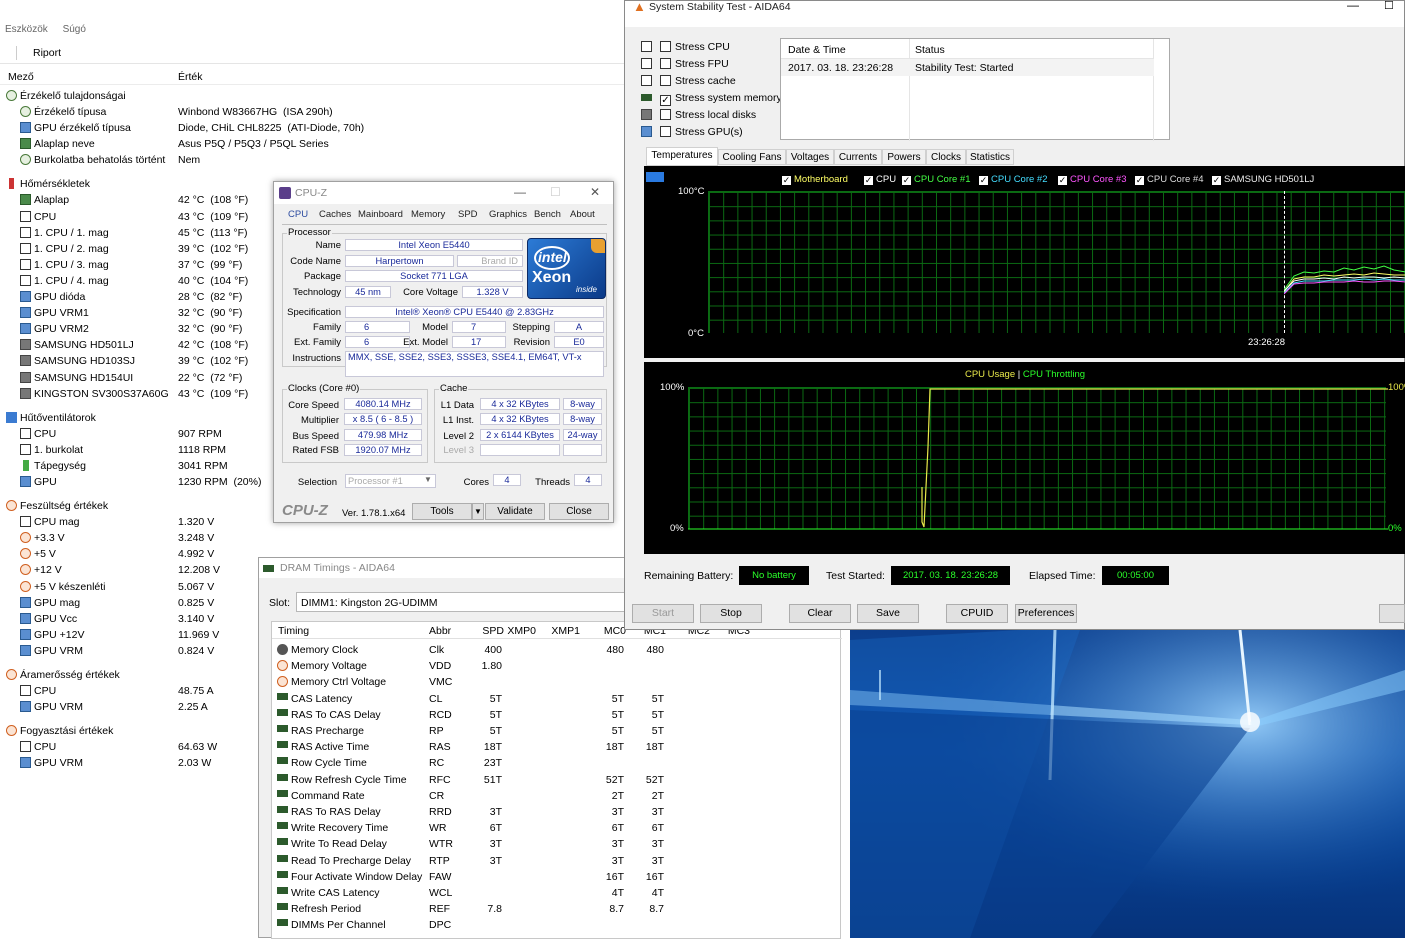 The image size is (1405, 939). What do you see at coordinates (665, 100) in the screenshot?
I see `stress-checkbox: ✓` at bounding box center [665, 100].